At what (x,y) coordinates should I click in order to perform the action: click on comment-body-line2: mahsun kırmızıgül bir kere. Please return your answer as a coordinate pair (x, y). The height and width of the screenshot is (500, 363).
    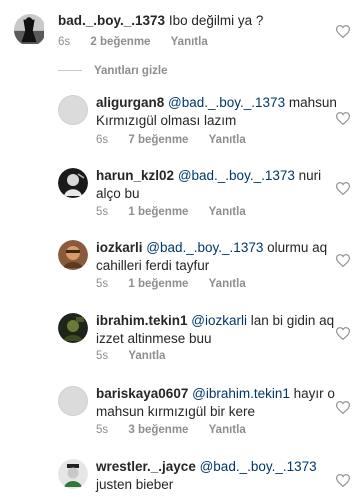
    Looking at the image, I should click on (176, 411).